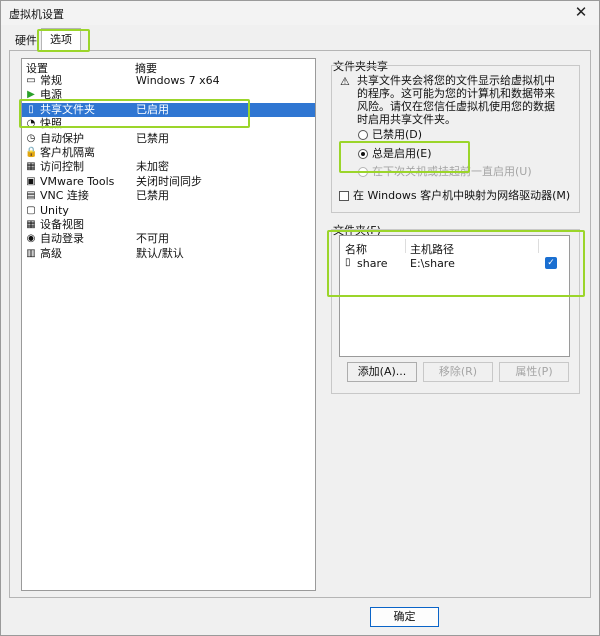 This screenshot has height=636, width=600. Describe the element at coordinates (31, 239) in the screenshot. I see `autologon-icon: ◉` at that location.